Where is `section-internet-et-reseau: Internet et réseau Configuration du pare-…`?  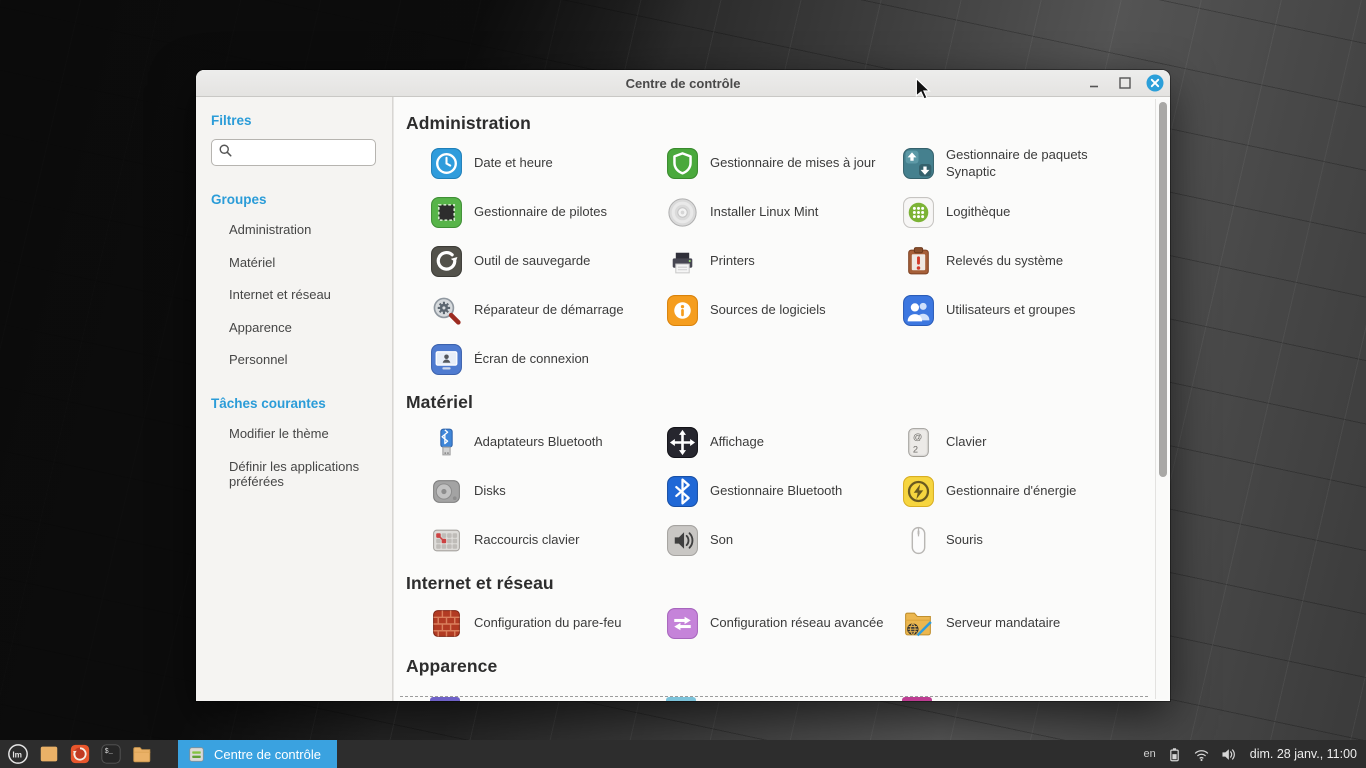 section-internet-et-reseau: Internet et réseau Configuration du pare-… is located at coordinates (773, 606).